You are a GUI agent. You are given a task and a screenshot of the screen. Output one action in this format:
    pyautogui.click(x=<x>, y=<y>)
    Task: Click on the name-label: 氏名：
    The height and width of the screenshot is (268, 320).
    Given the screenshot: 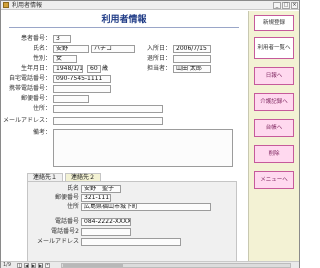 What is the action you would take?
    pyautogui.click(x=41, y=48)
    